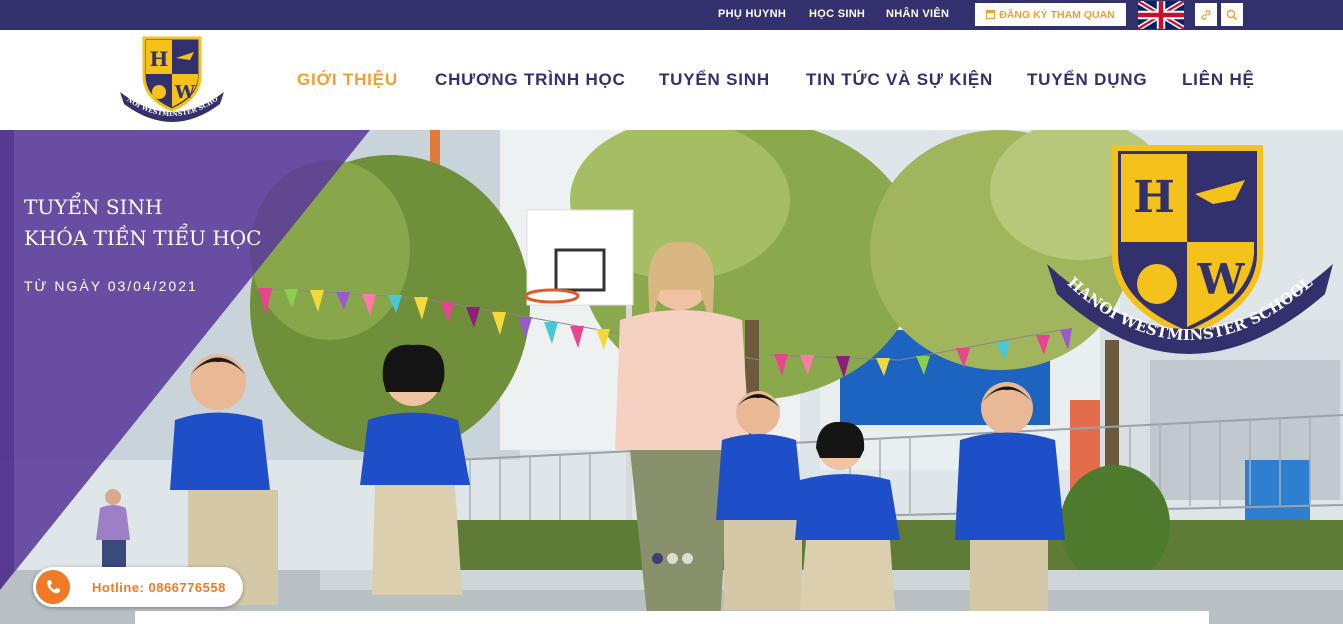 The height and width of the screenshot is (624, 1343). I want to click on promo-line-1: TUYỂN SINH, so click(93, 207).